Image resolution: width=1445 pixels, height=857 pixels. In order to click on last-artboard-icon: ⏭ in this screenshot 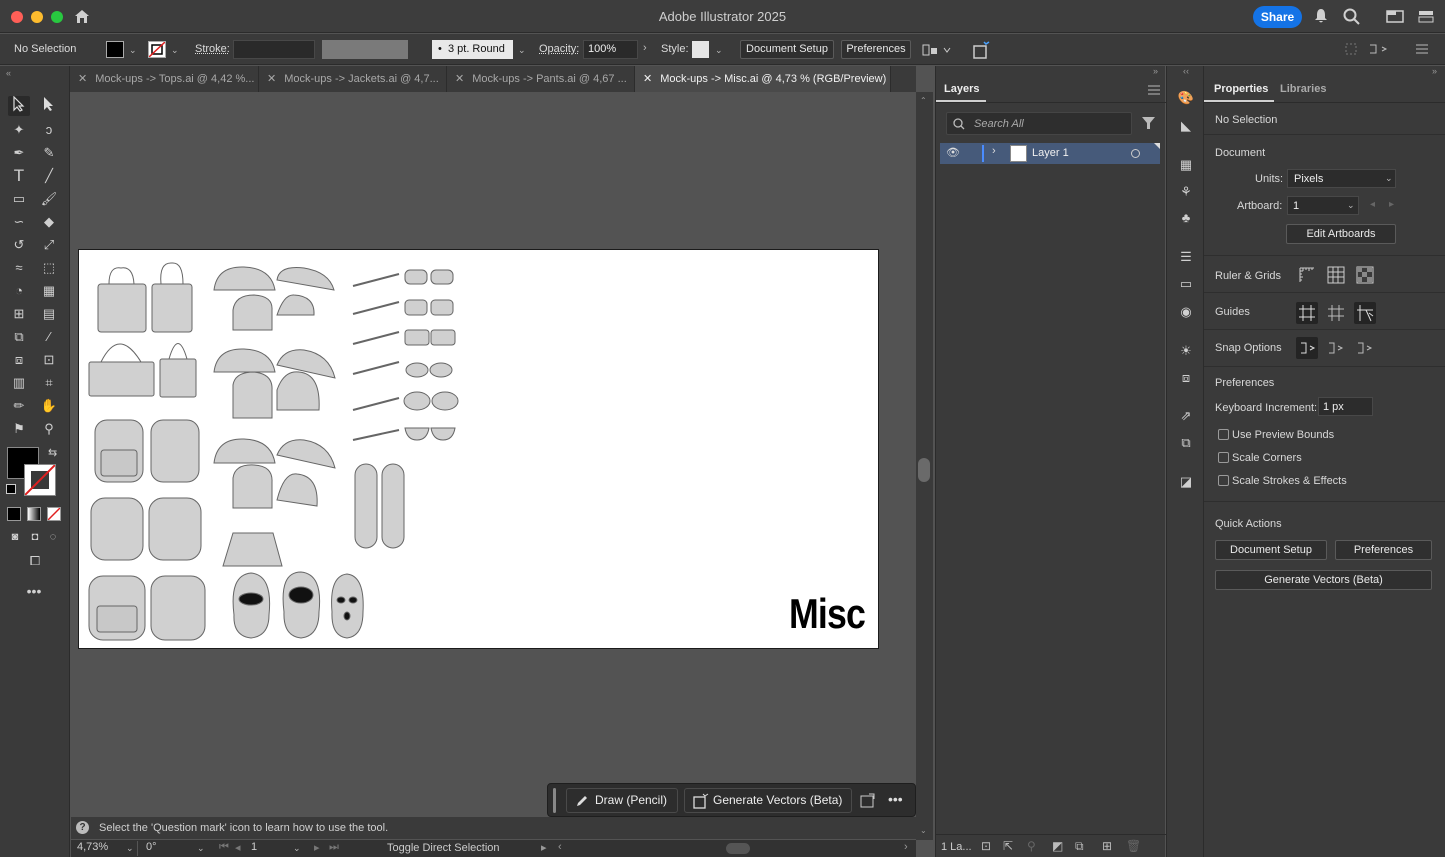, I will do `click(334, 847)`.